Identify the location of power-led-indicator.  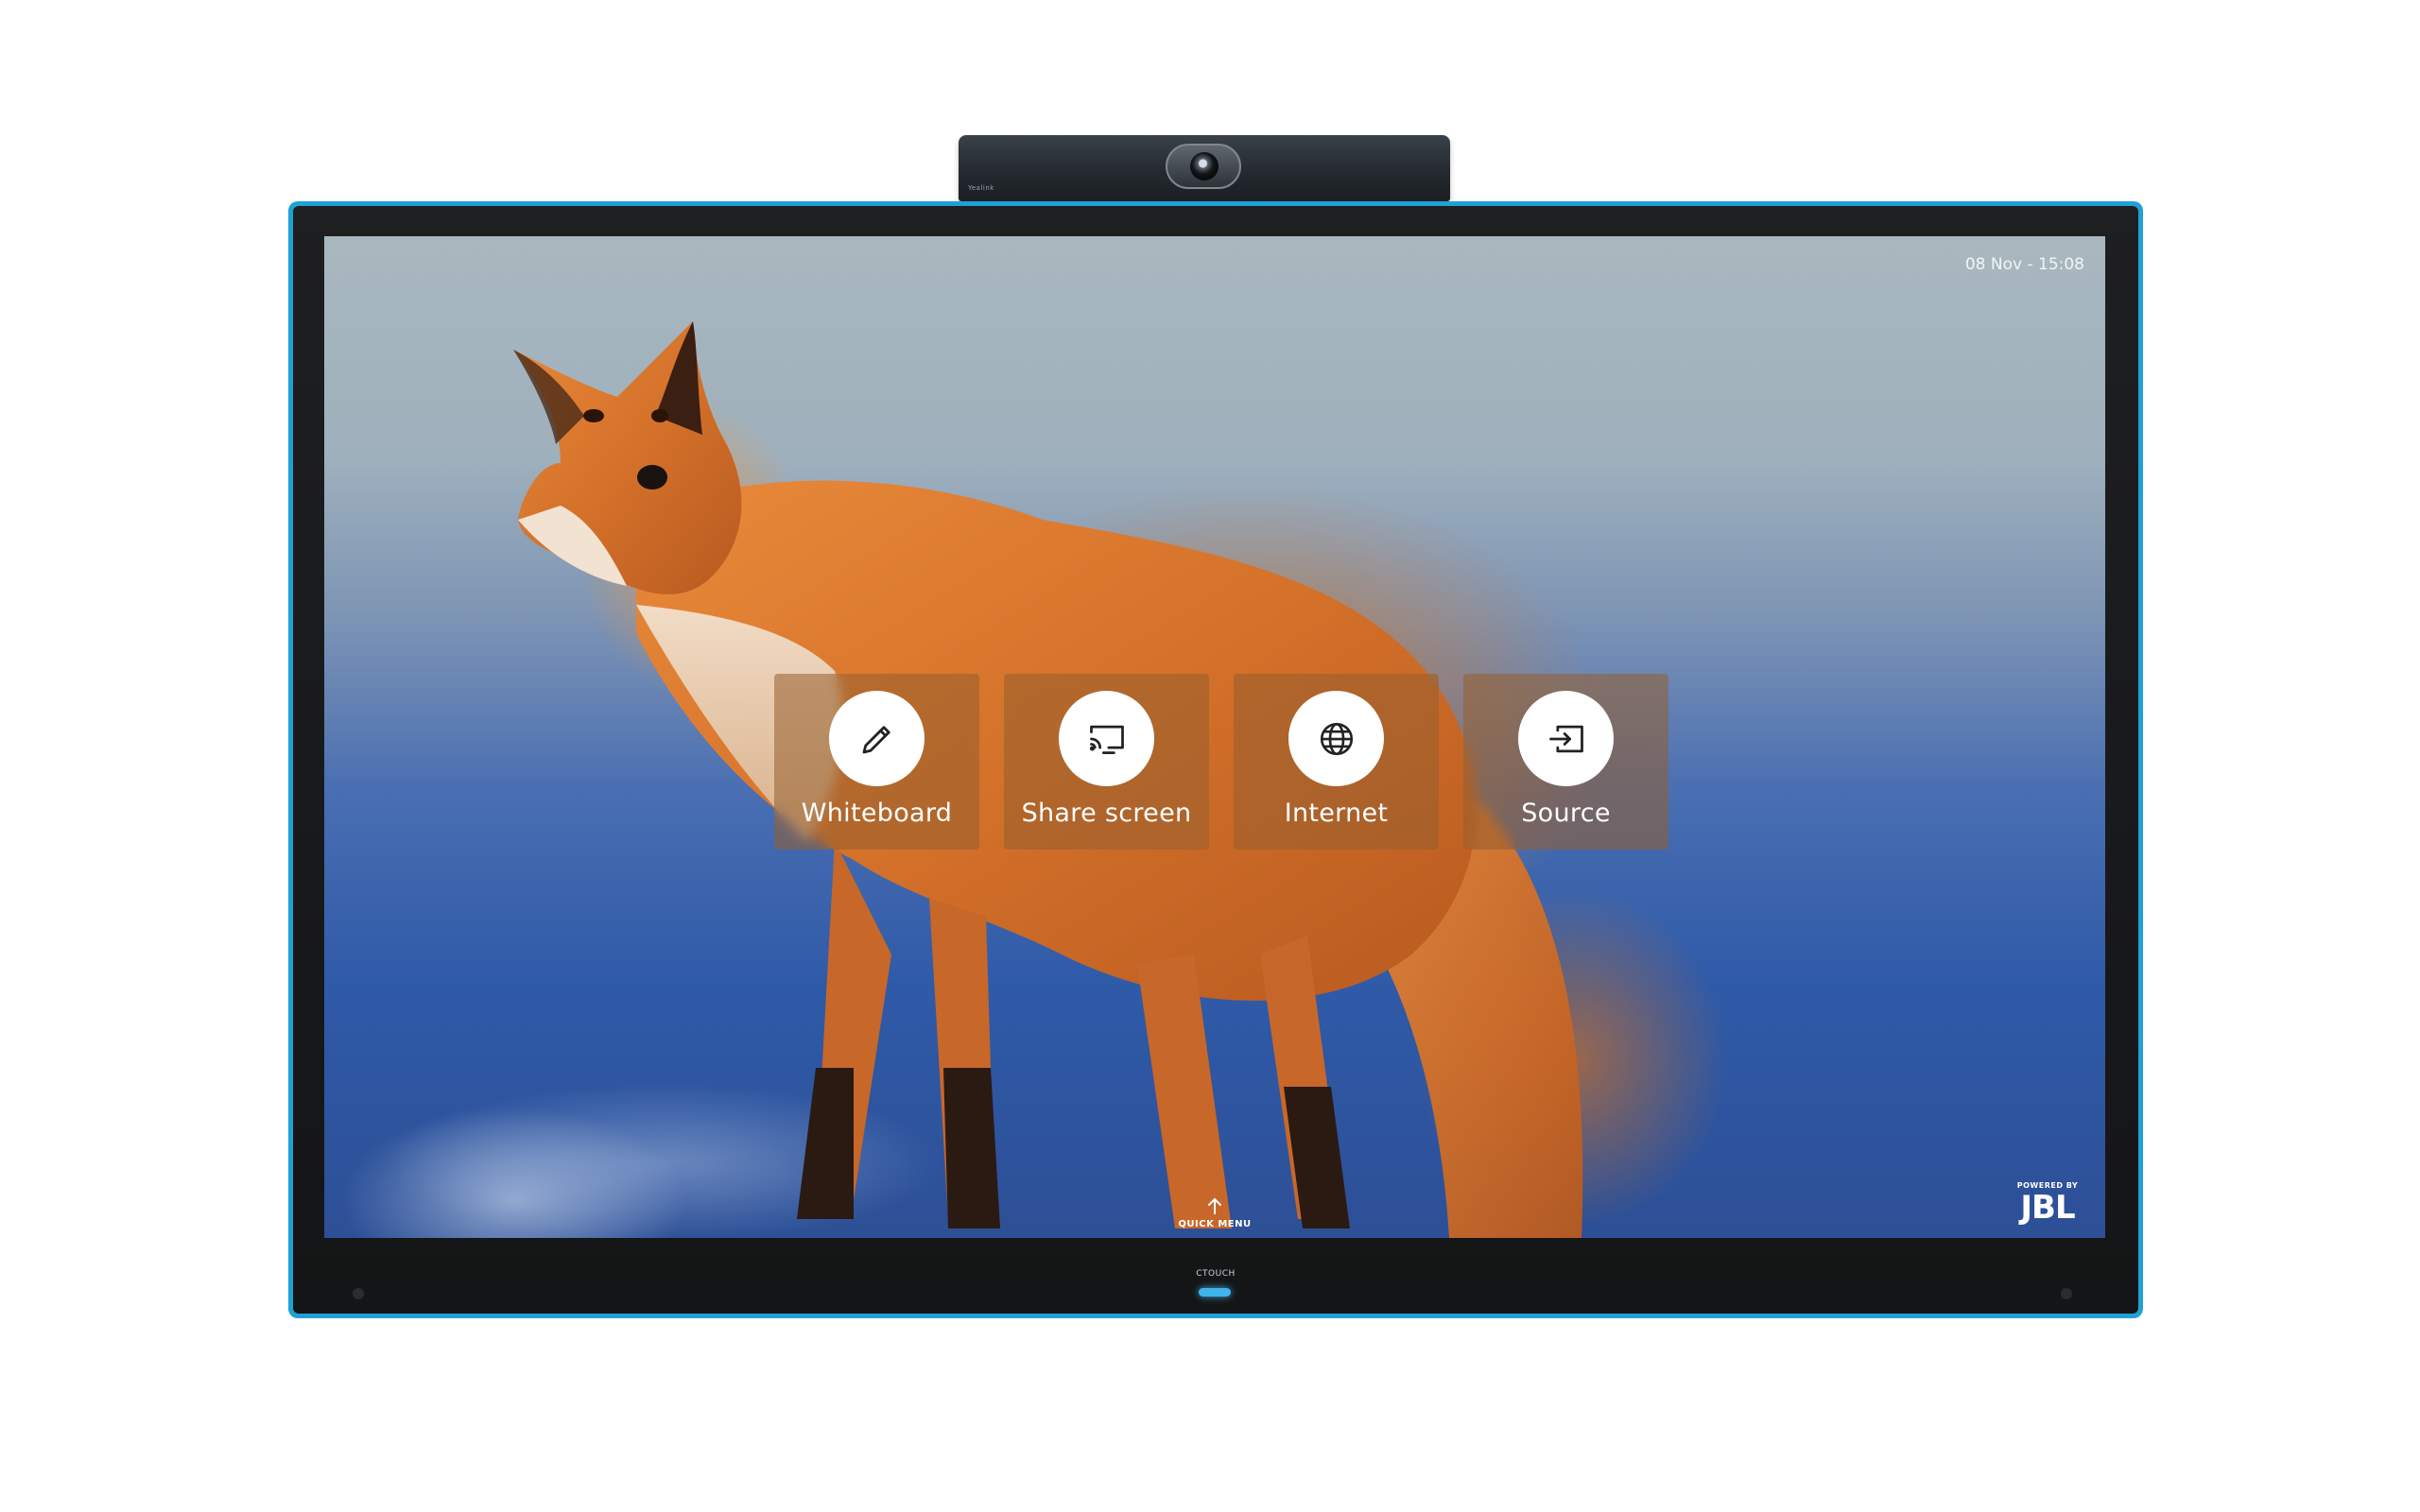
(1215, 1292).